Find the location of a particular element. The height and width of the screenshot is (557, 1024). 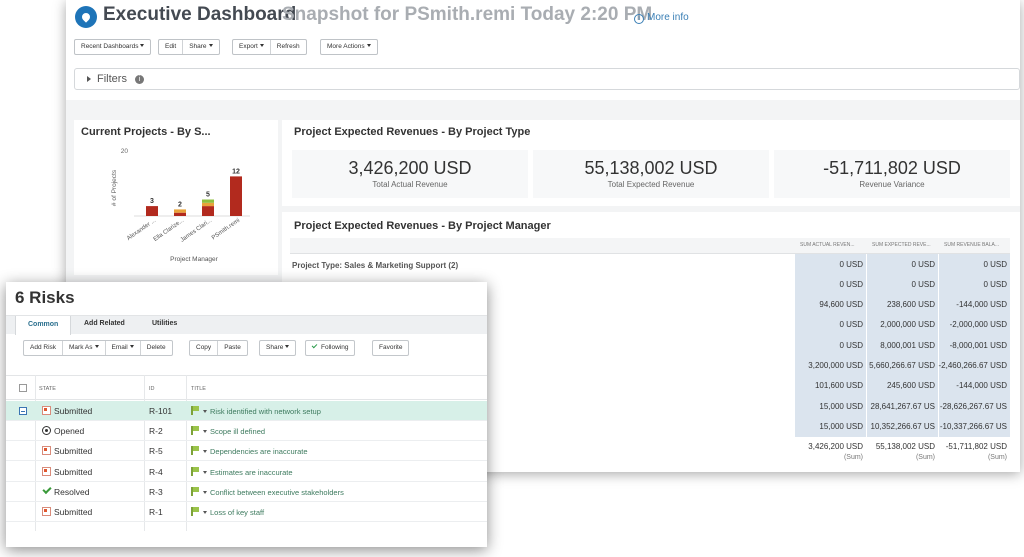

table-cell: 101,600 USD is located at coordinates (838, 385).